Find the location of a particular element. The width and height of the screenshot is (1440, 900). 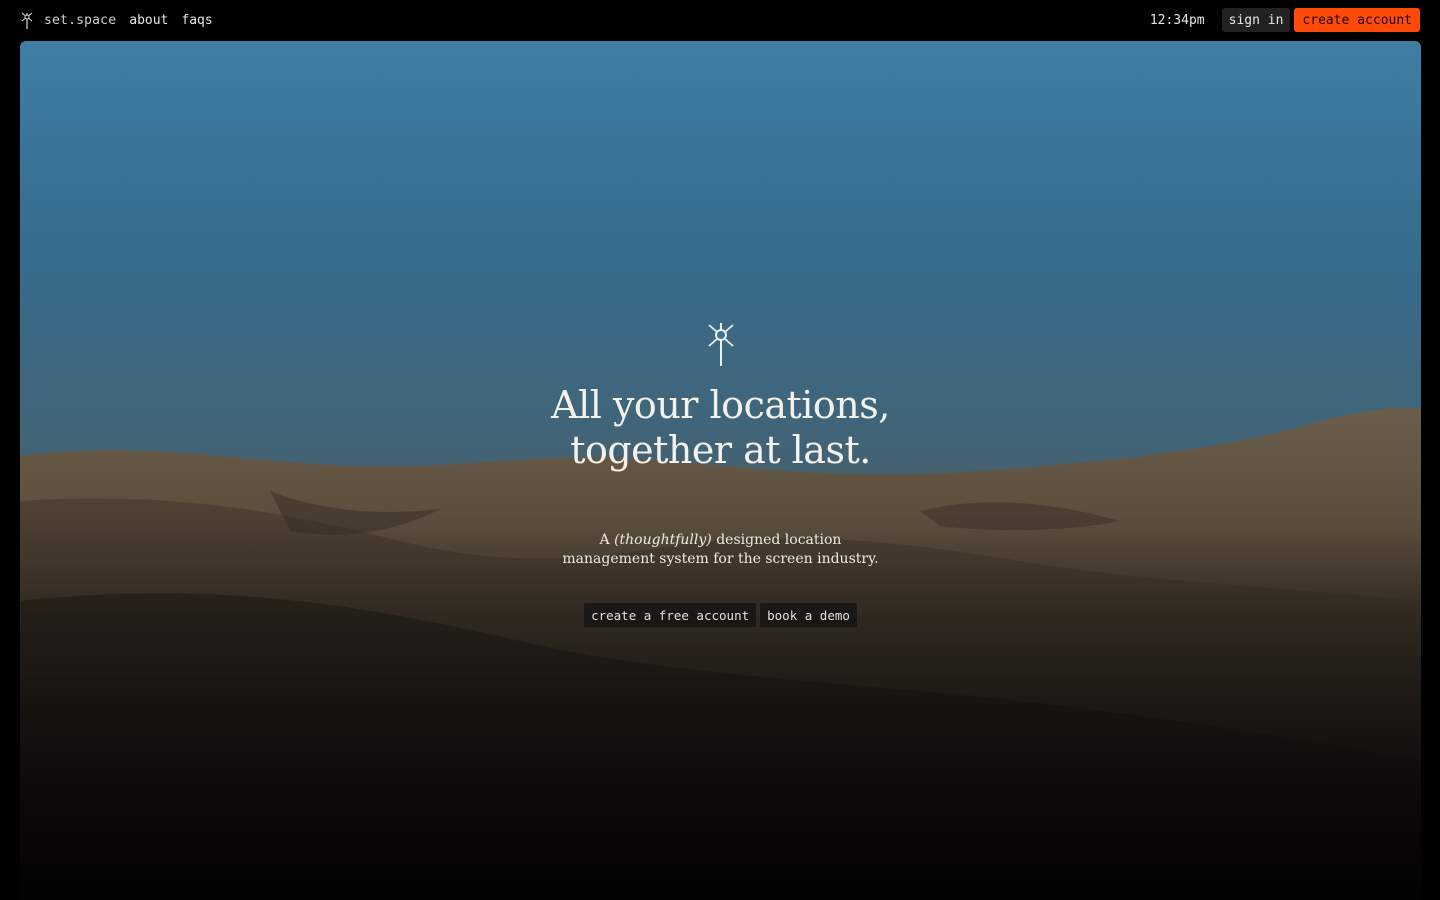

brand-name: set.space is located at coordinates (80, 20).